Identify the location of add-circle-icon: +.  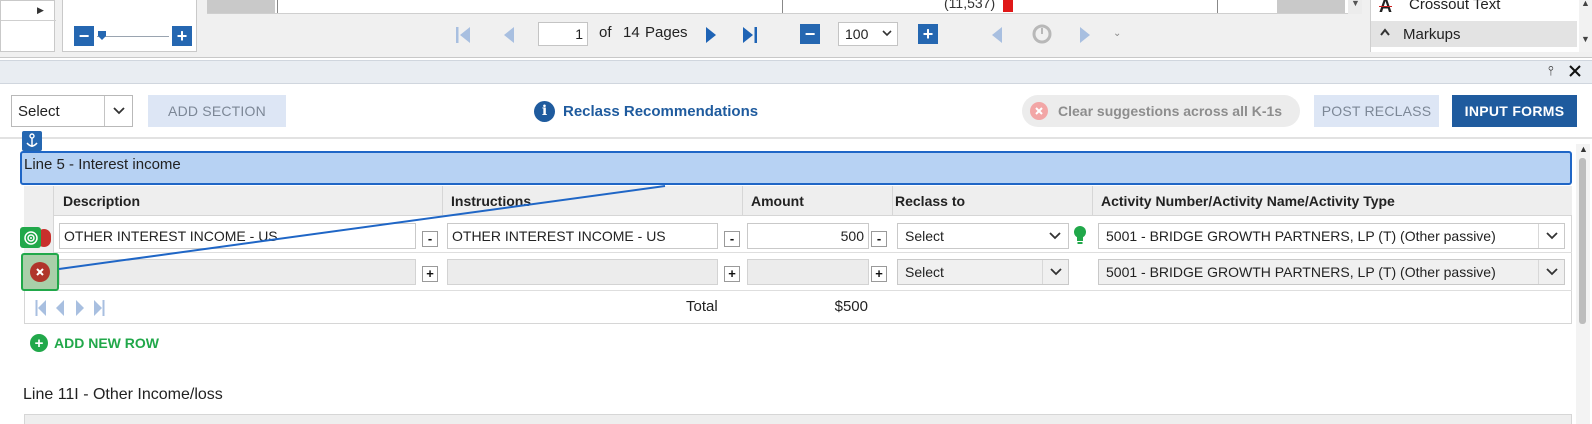
(39, 343).